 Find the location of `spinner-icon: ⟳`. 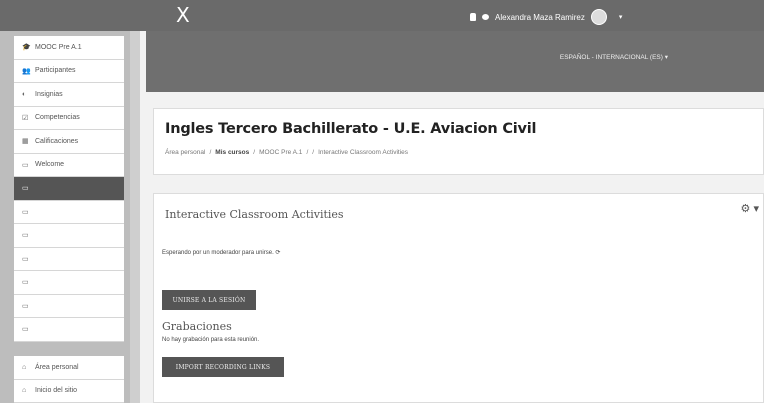

spinner-icon: ⟳ is located at coordinates (278, 253).